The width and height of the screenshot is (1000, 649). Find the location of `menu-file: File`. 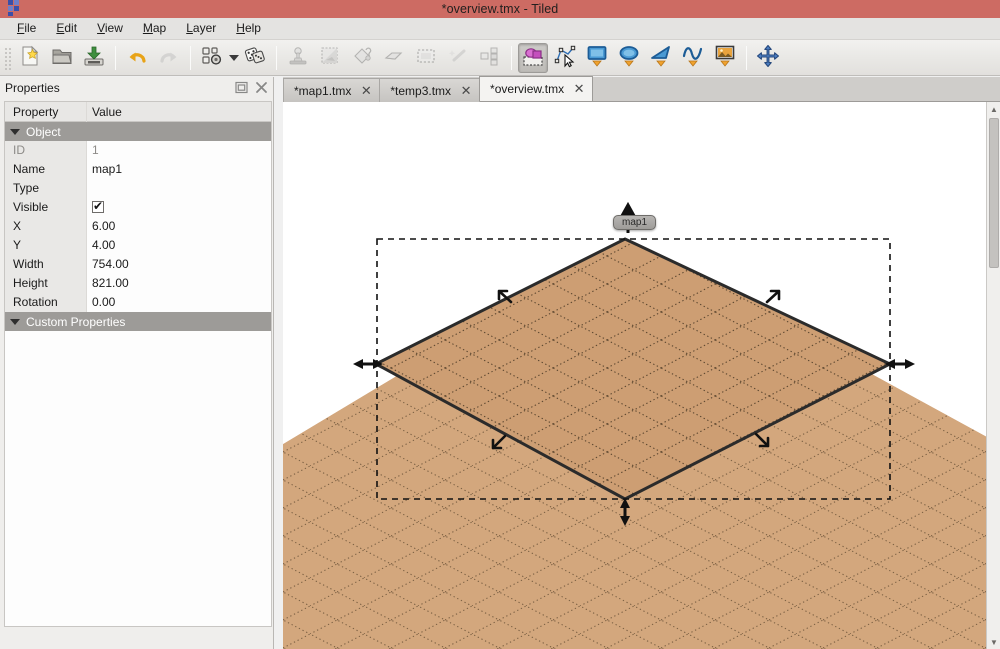

menu-file: File is located at coordinates (26, 28).